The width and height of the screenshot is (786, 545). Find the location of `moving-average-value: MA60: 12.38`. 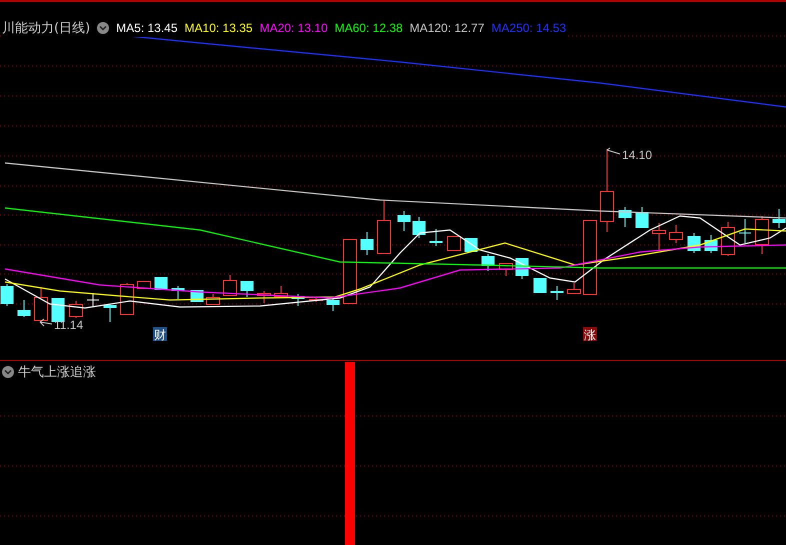

moving-average-value: MA60: 12.38 is located at coordinates (368, 28).